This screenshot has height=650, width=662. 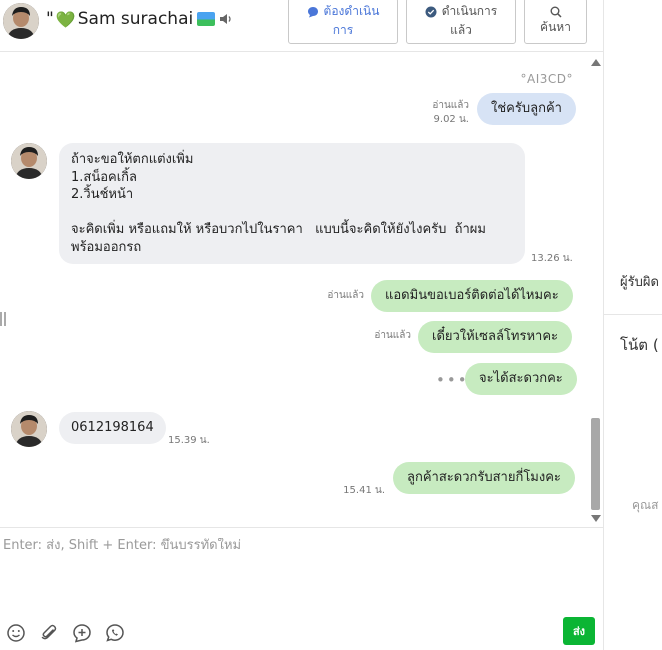 What do you see at coordinates (82, 633) in the screenshot?
I see `add-icon` at bounding box center [82, 633].